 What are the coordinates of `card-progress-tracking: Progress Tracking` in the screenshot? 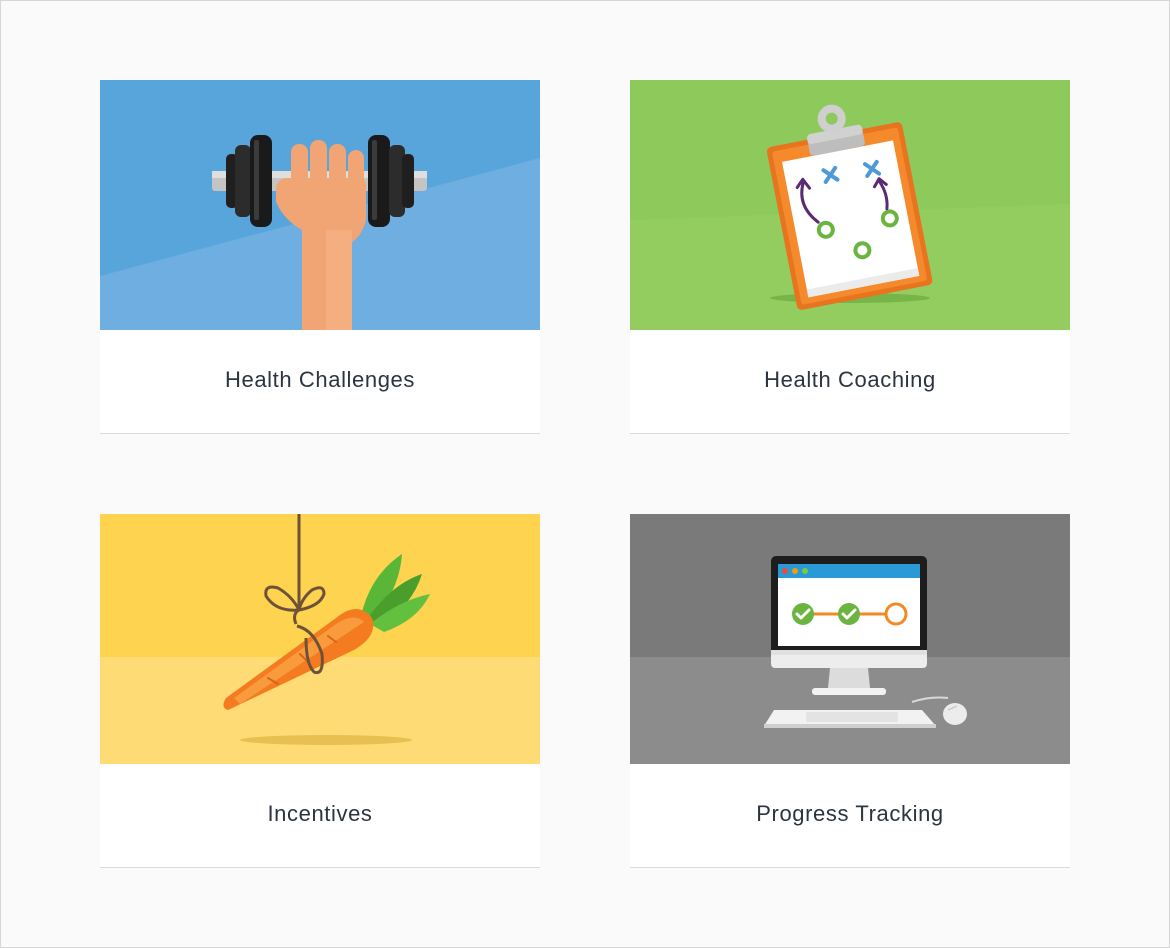 It's located at (850, 691).